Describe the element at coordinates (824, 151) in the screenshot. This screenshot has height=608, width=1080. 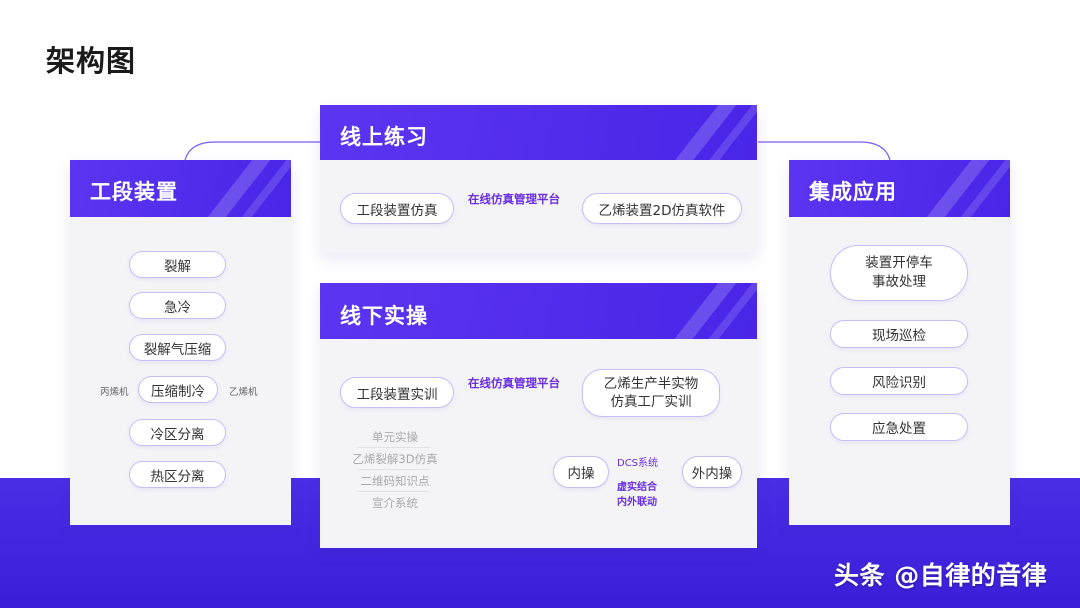
I see `connector-right` at that location.